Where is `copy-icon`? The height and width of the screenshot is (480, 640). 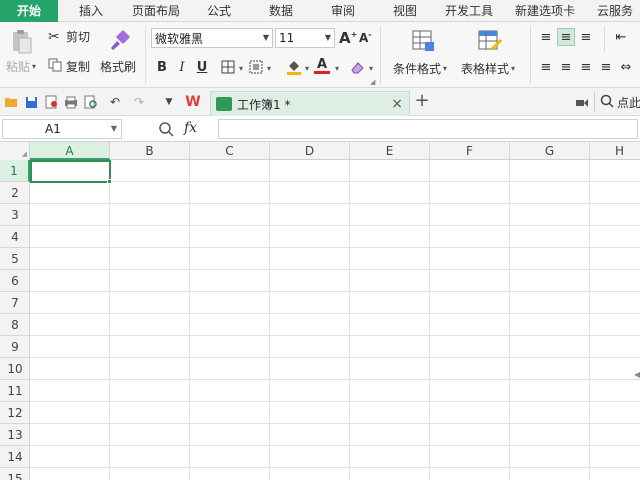 copy-icon is located at coordinates (57, 66).